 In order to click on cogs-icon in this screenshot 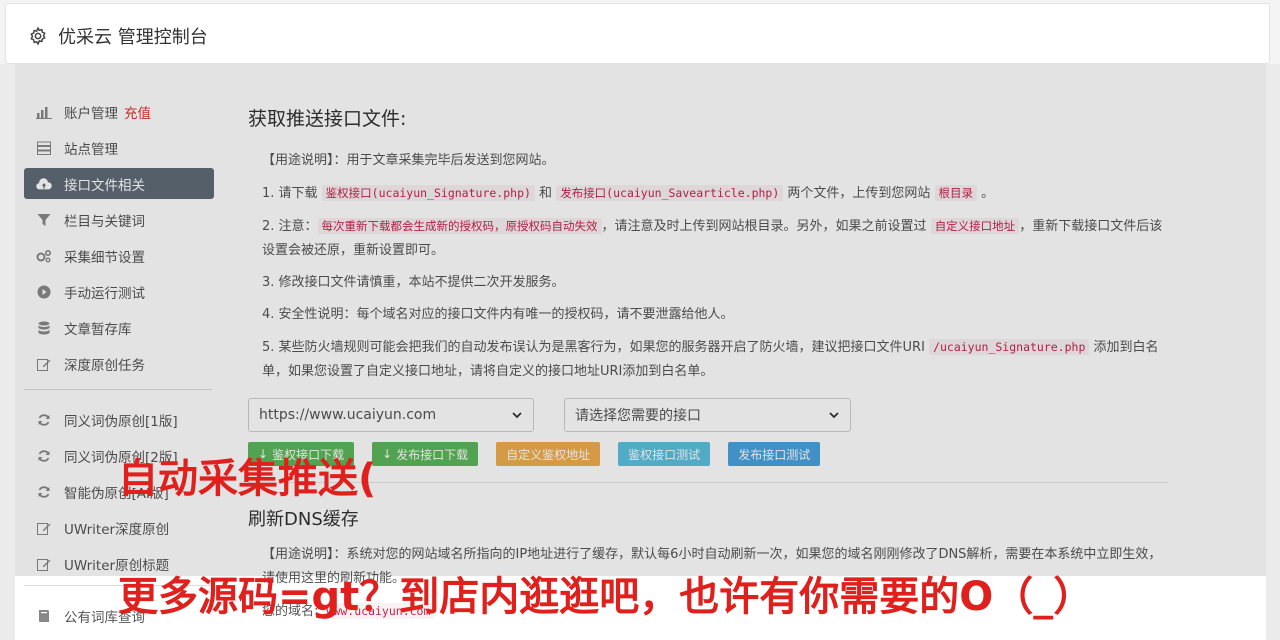, I will do `click(44, 256)`.